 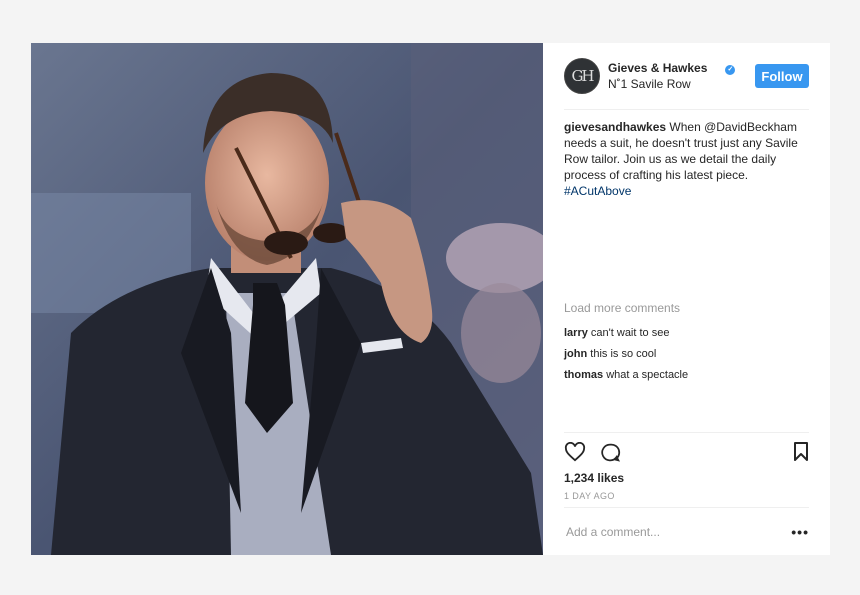 I want to click on like-count: 1,234 likes, so click(x=686, y=478).